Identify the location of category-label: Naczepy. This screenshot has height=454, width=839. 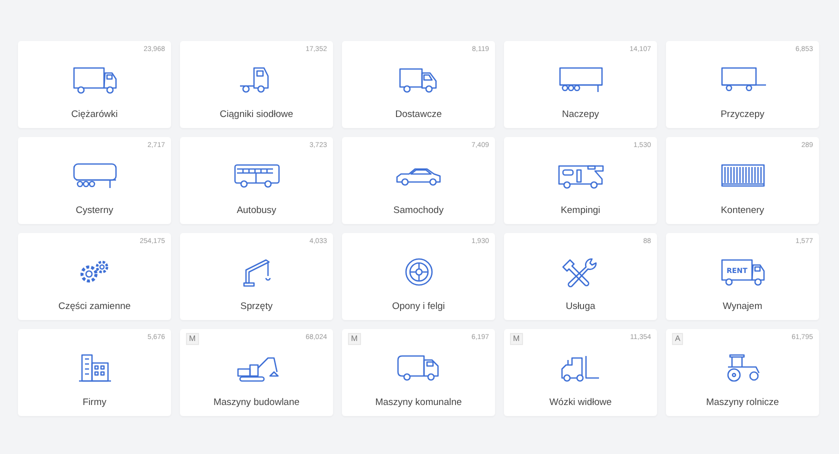
(580, 114).